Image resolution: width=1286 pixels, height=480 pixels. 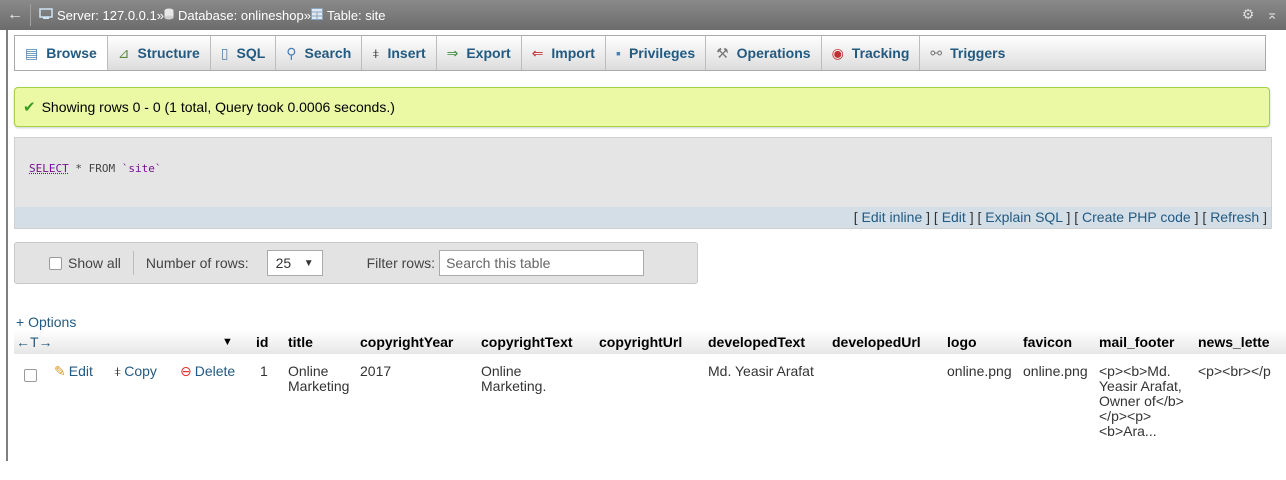 I want to click on settings-gear-icon: ⚙, so click(x=1248, y=14).